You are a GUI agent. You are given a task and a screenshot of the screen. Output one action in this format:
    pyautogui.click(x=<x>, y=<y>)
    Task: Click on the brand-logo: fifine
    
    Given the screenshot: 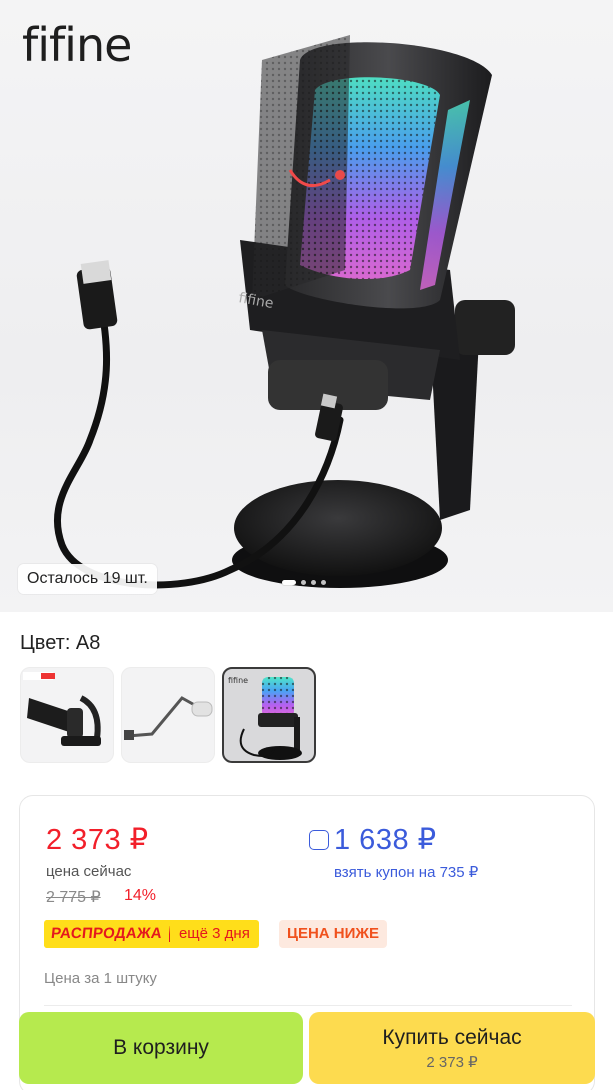 What is the action you would take?
    pyautogui.click(x=77, y=45)
    